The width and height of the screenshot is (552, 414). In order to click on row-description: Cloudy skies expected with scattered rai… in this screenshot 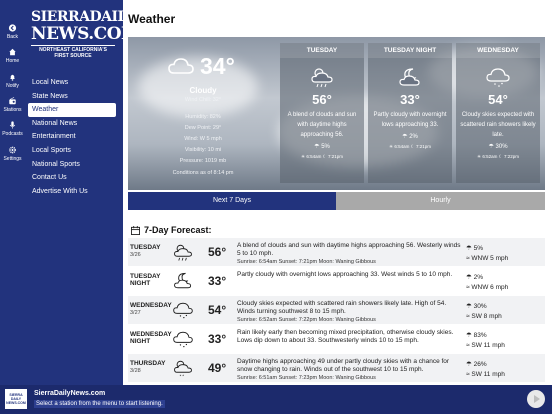, I will do `click(350, 312)`.